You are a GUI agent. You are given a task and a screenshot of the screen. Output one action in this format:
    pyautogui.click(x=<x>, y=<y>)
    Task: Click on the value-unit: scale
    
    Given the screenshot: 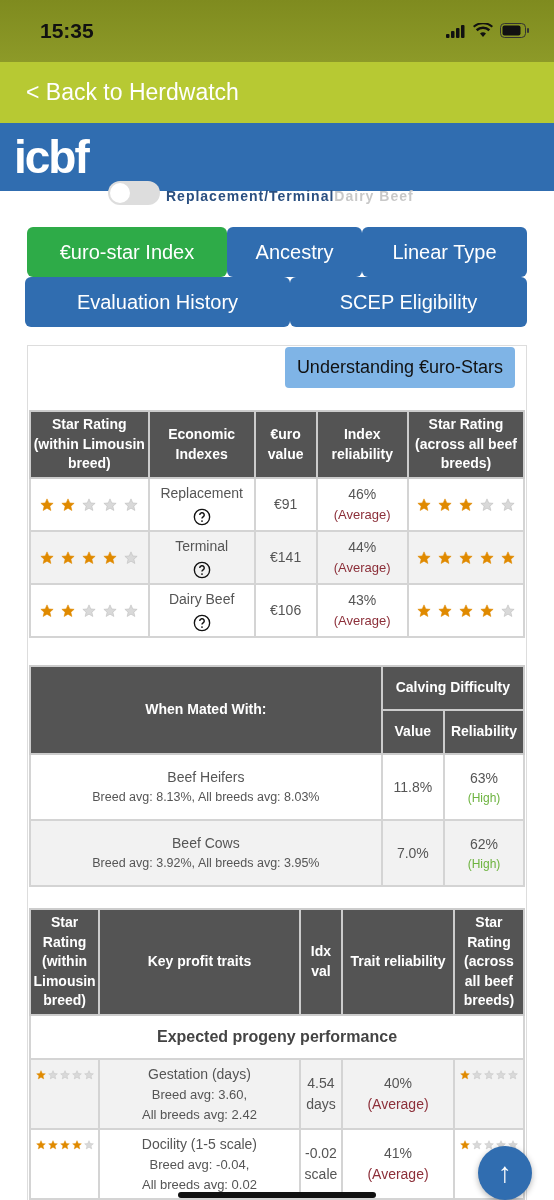 What is the action you would take?
    pyautogui.click(x=321, y=1174)
    